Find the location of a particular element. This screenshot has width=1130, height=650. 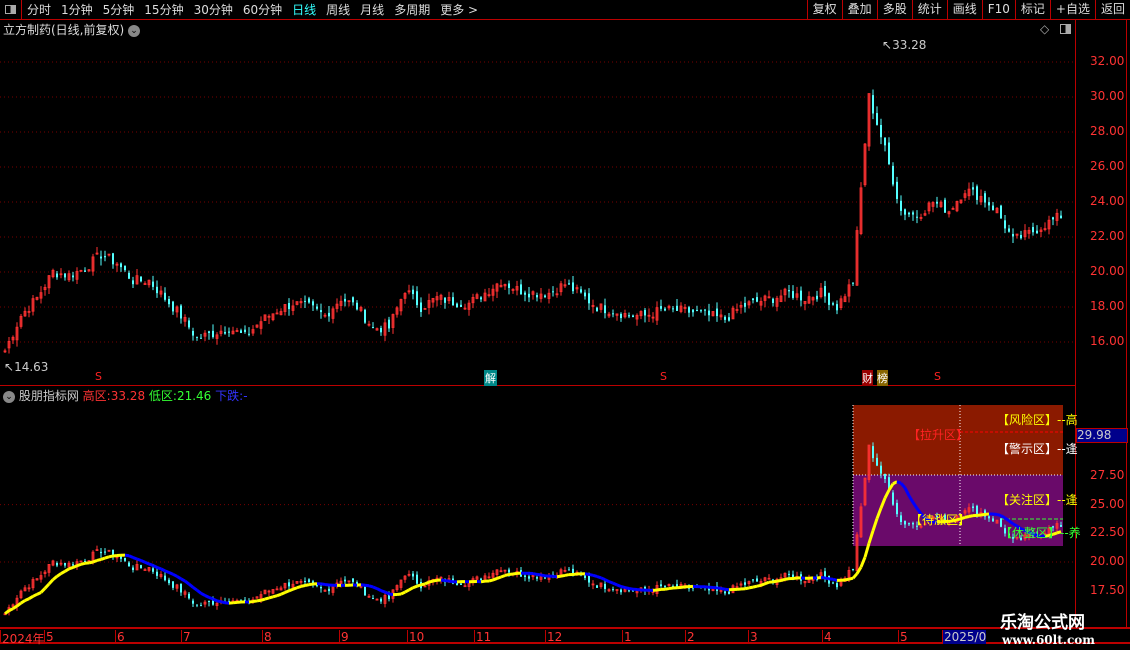

rest-zone-label: 【休整区】--养 is located at coordinates (1040, 533).